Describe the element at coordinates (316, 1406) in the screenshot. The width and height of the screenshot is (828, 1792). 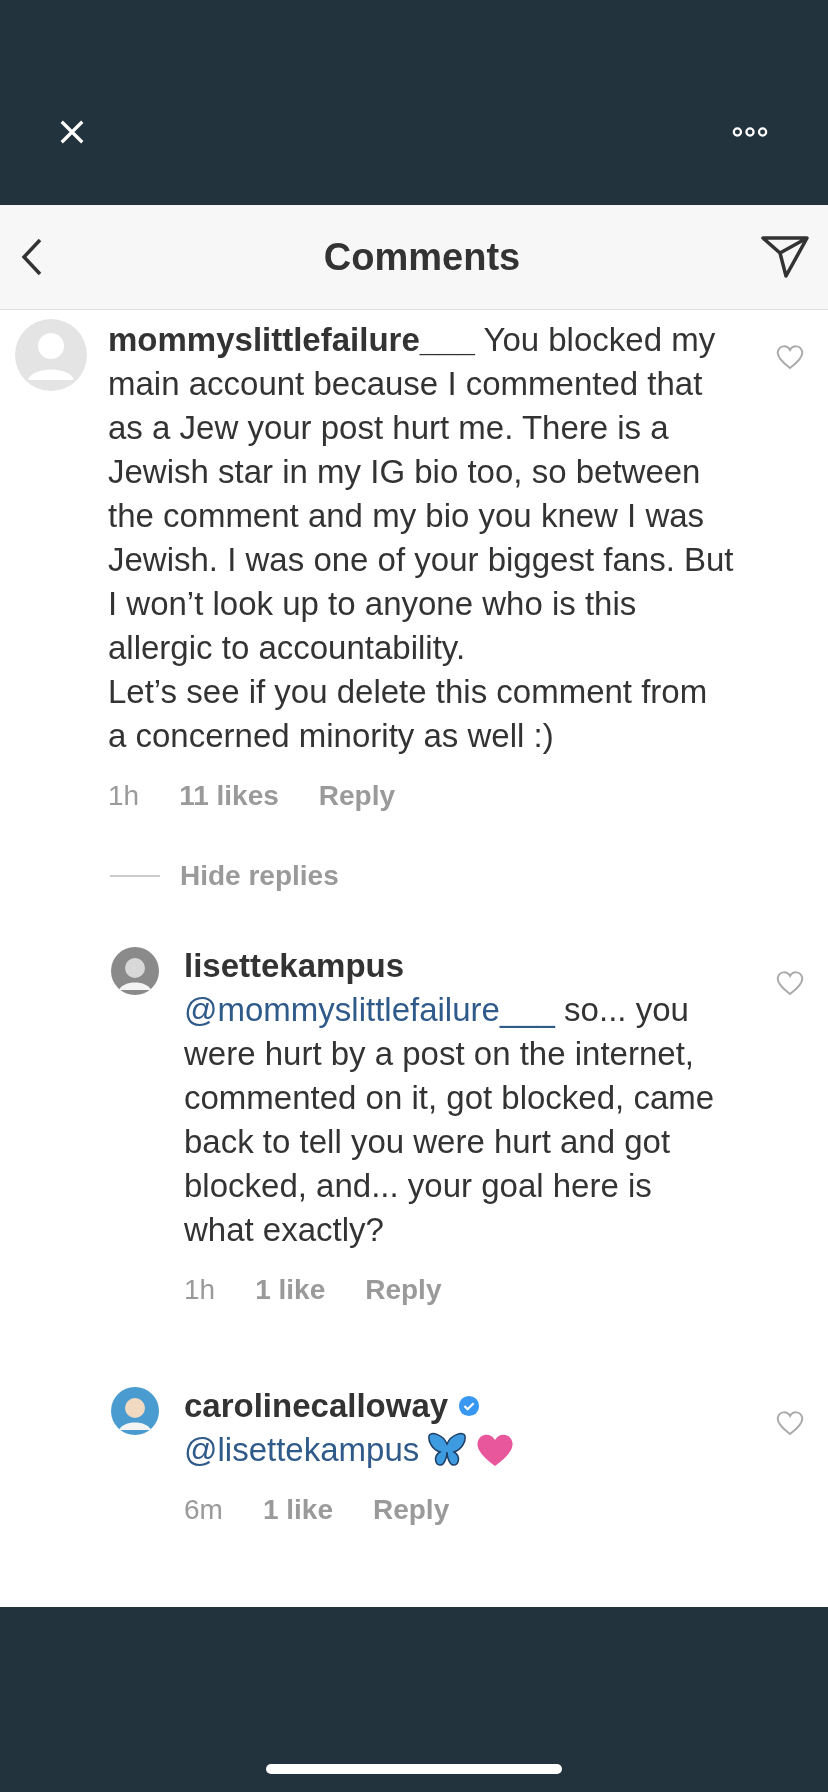
I see `username: carolinecalloway` at that location.